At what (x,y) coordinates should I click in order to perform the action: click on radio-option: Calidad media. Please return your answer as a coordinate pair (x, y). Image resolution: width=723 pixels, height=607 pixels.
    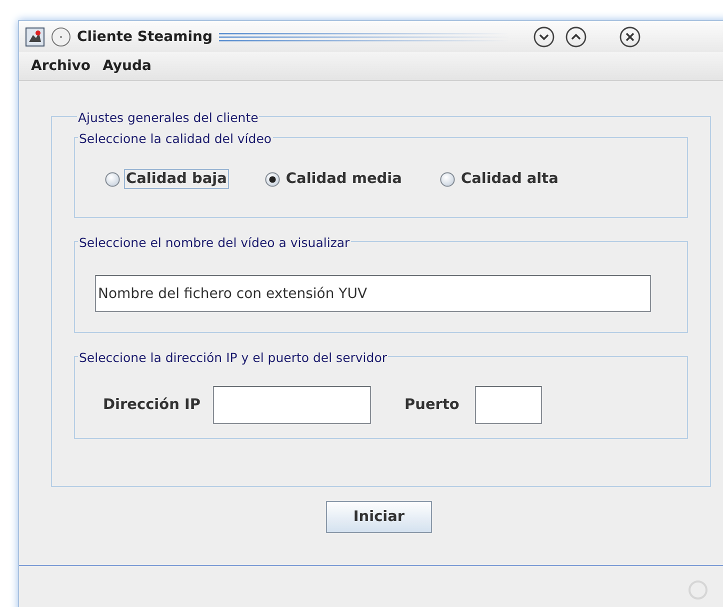
    Looking at the image, I should click on (334, 179).